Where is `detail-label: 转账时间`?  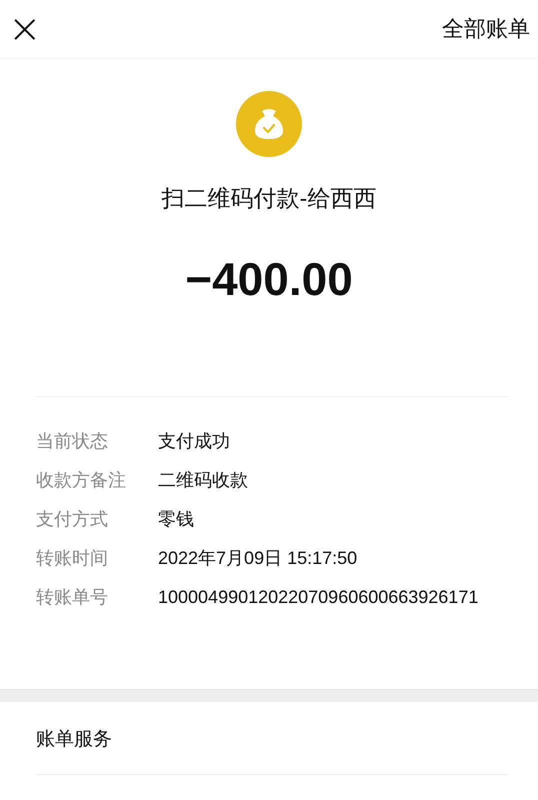
detail-label: 转账时间 is located at coordinates (72, 558).